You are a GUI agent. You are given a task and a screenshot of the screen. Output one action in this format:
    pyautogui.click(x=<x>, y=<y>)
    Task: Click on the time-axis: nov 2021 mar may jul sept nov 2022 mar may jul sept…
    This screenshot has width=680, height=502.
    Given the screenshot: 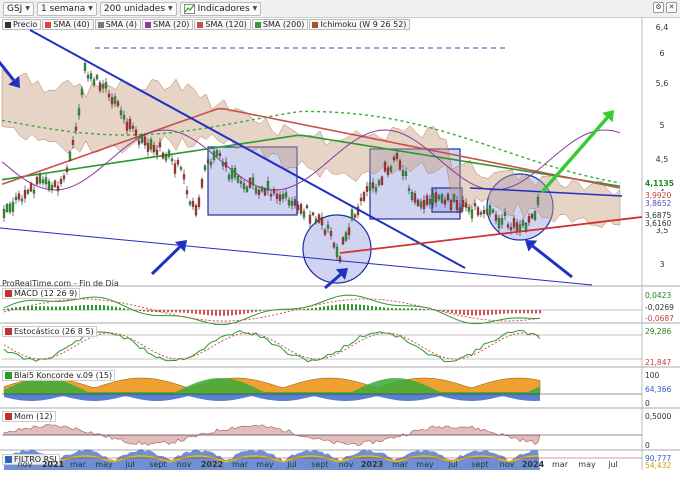 What is the action you would take?
    pyautogui.click(x=320, y=464)
    